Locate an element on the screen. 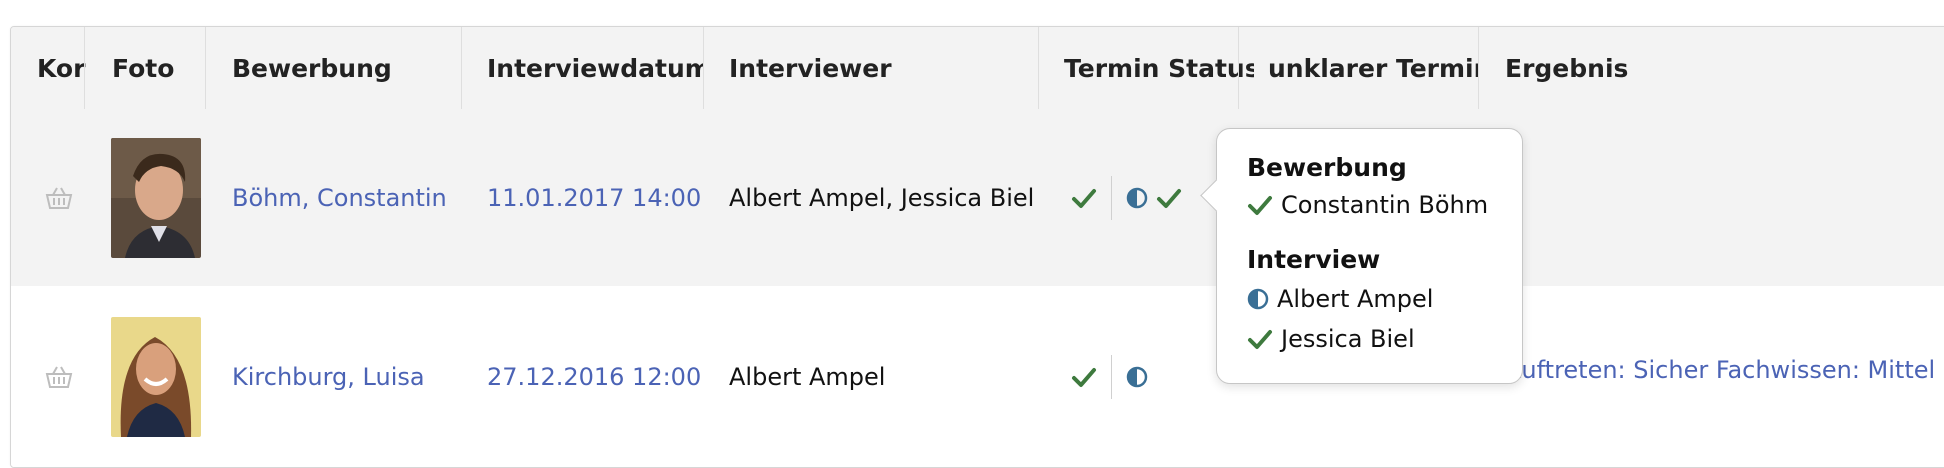 The width and height of the screenshot is (1944, 468). popover-section-title: Bewerbung is located at coordinates (1327, 167).